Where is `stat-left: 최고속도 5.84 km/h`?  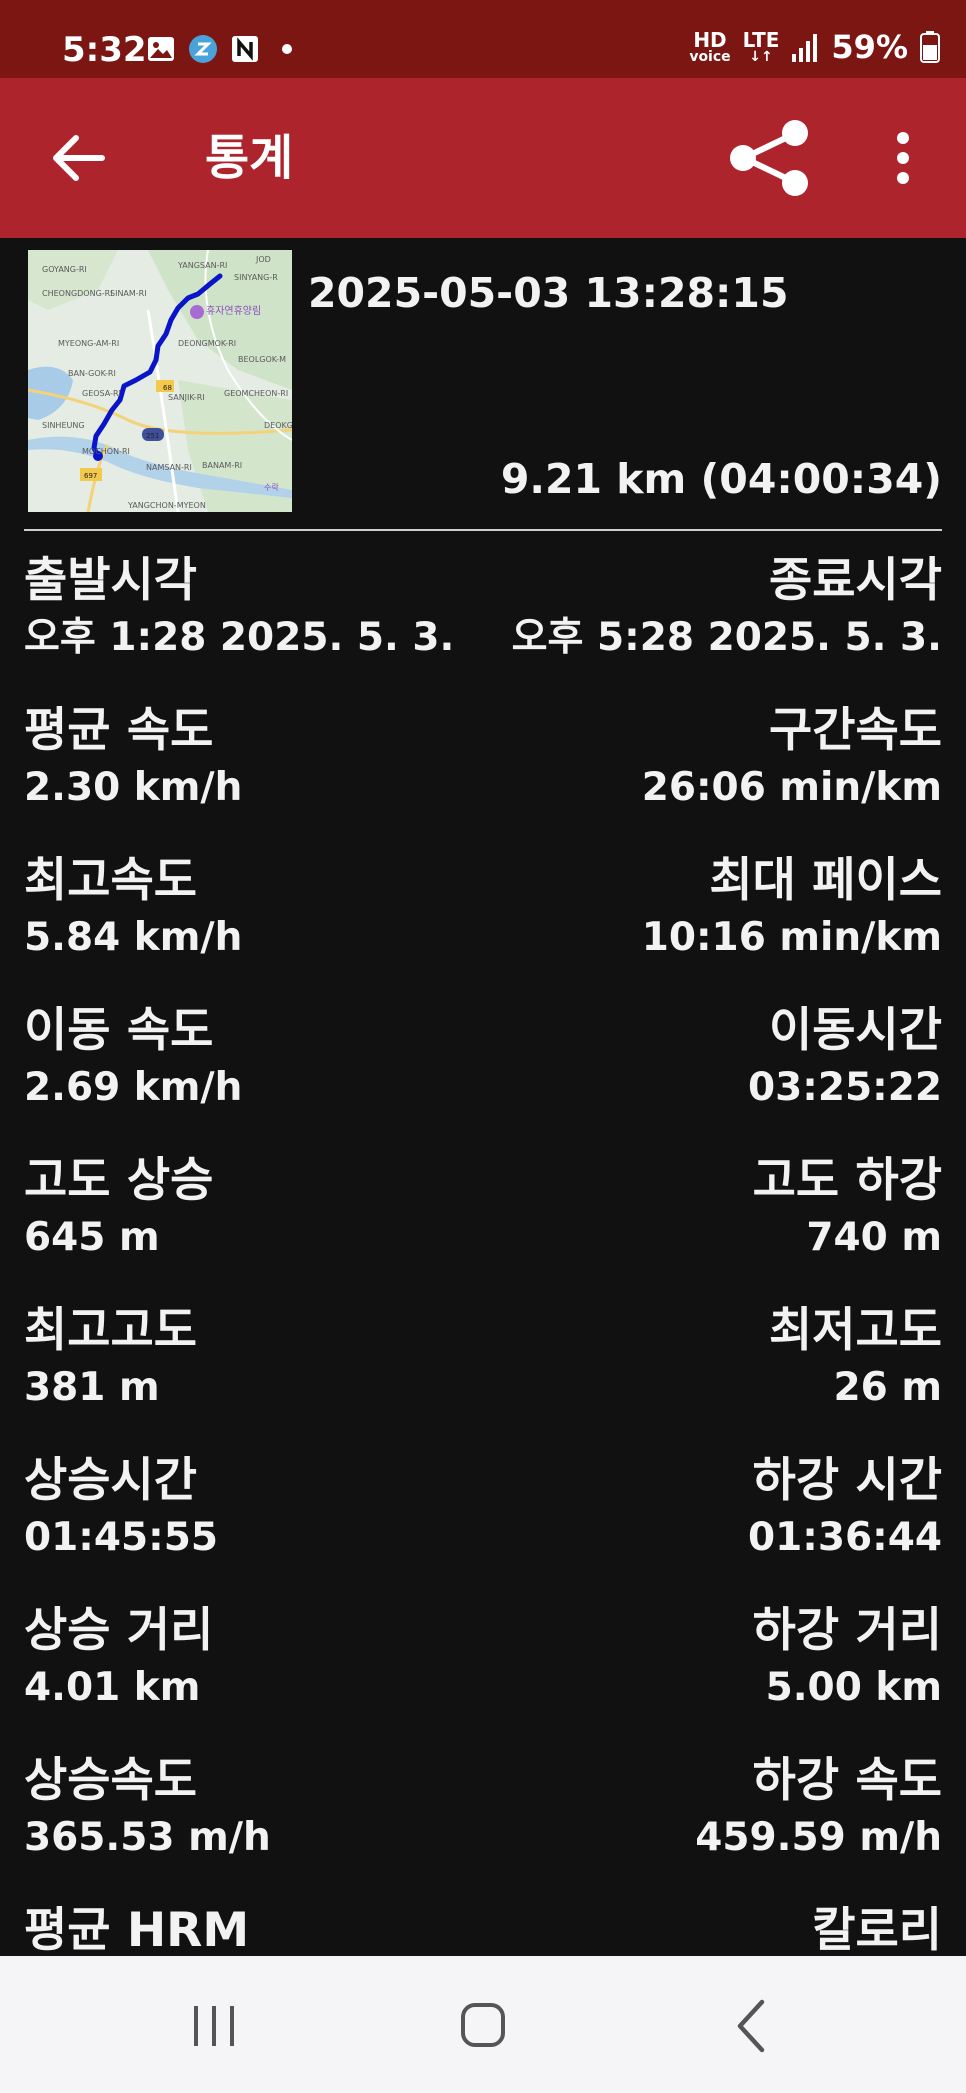
stat-left: 최고속도 5.84 km/h is located at coordinates (133, 907).